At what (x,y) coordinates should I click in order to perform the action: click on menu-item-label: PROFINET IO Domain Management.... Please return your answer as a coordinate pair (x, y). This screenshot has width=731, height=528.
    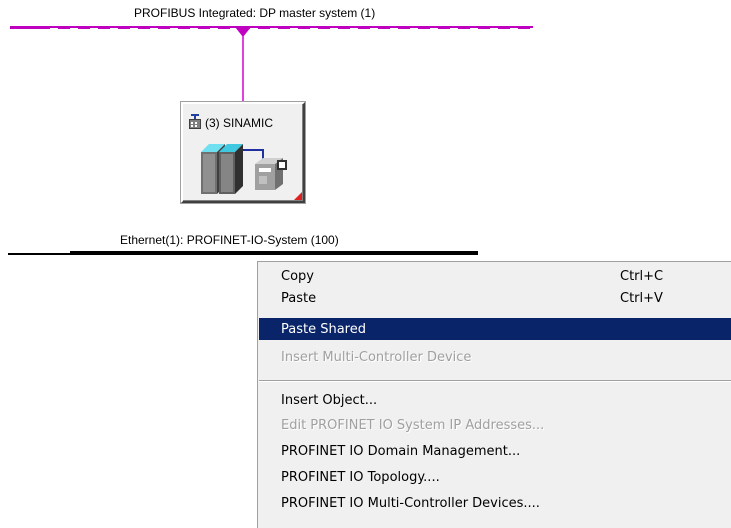
    Looking at the image, I should click on (401, 451).